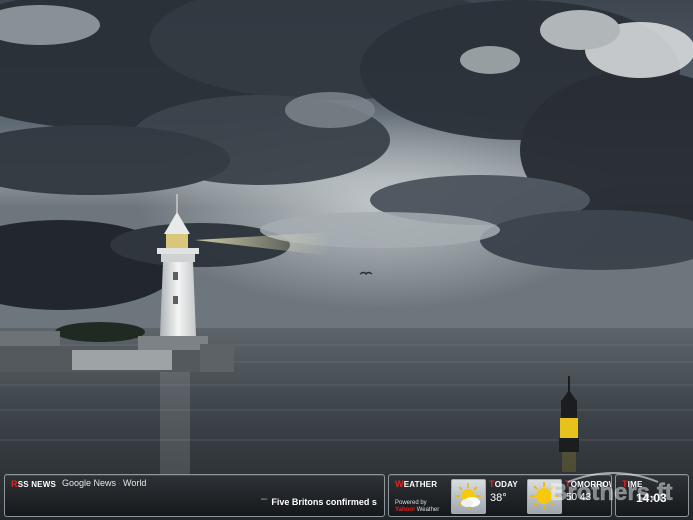 The image size is (693, 520). I want to click on today-title-rest: ODAY, so click(506, 484).